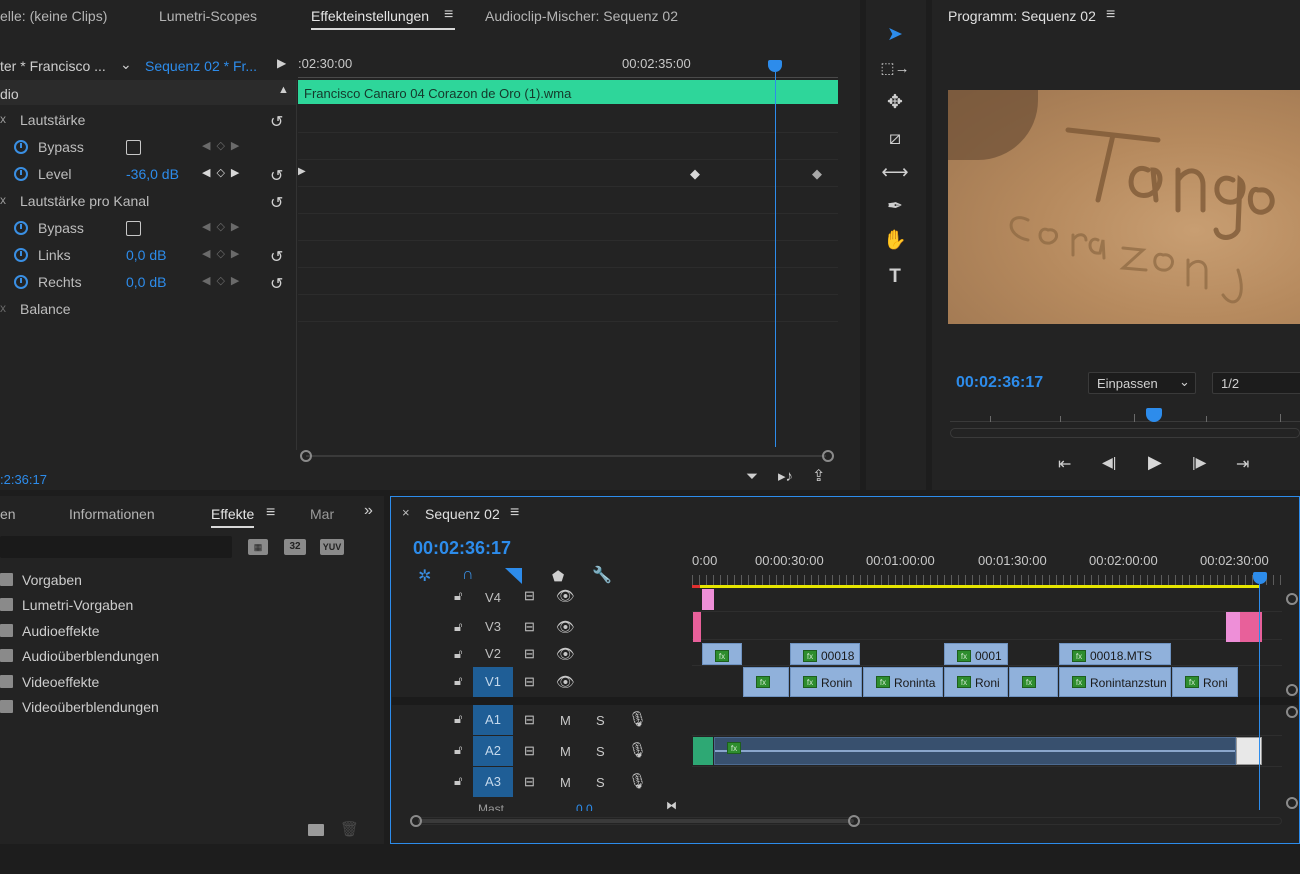  What do you see at coordinates (281, 63) in the screenshot?
I see `play-arrow-icon: ▶` at bounding box center [281, 63].